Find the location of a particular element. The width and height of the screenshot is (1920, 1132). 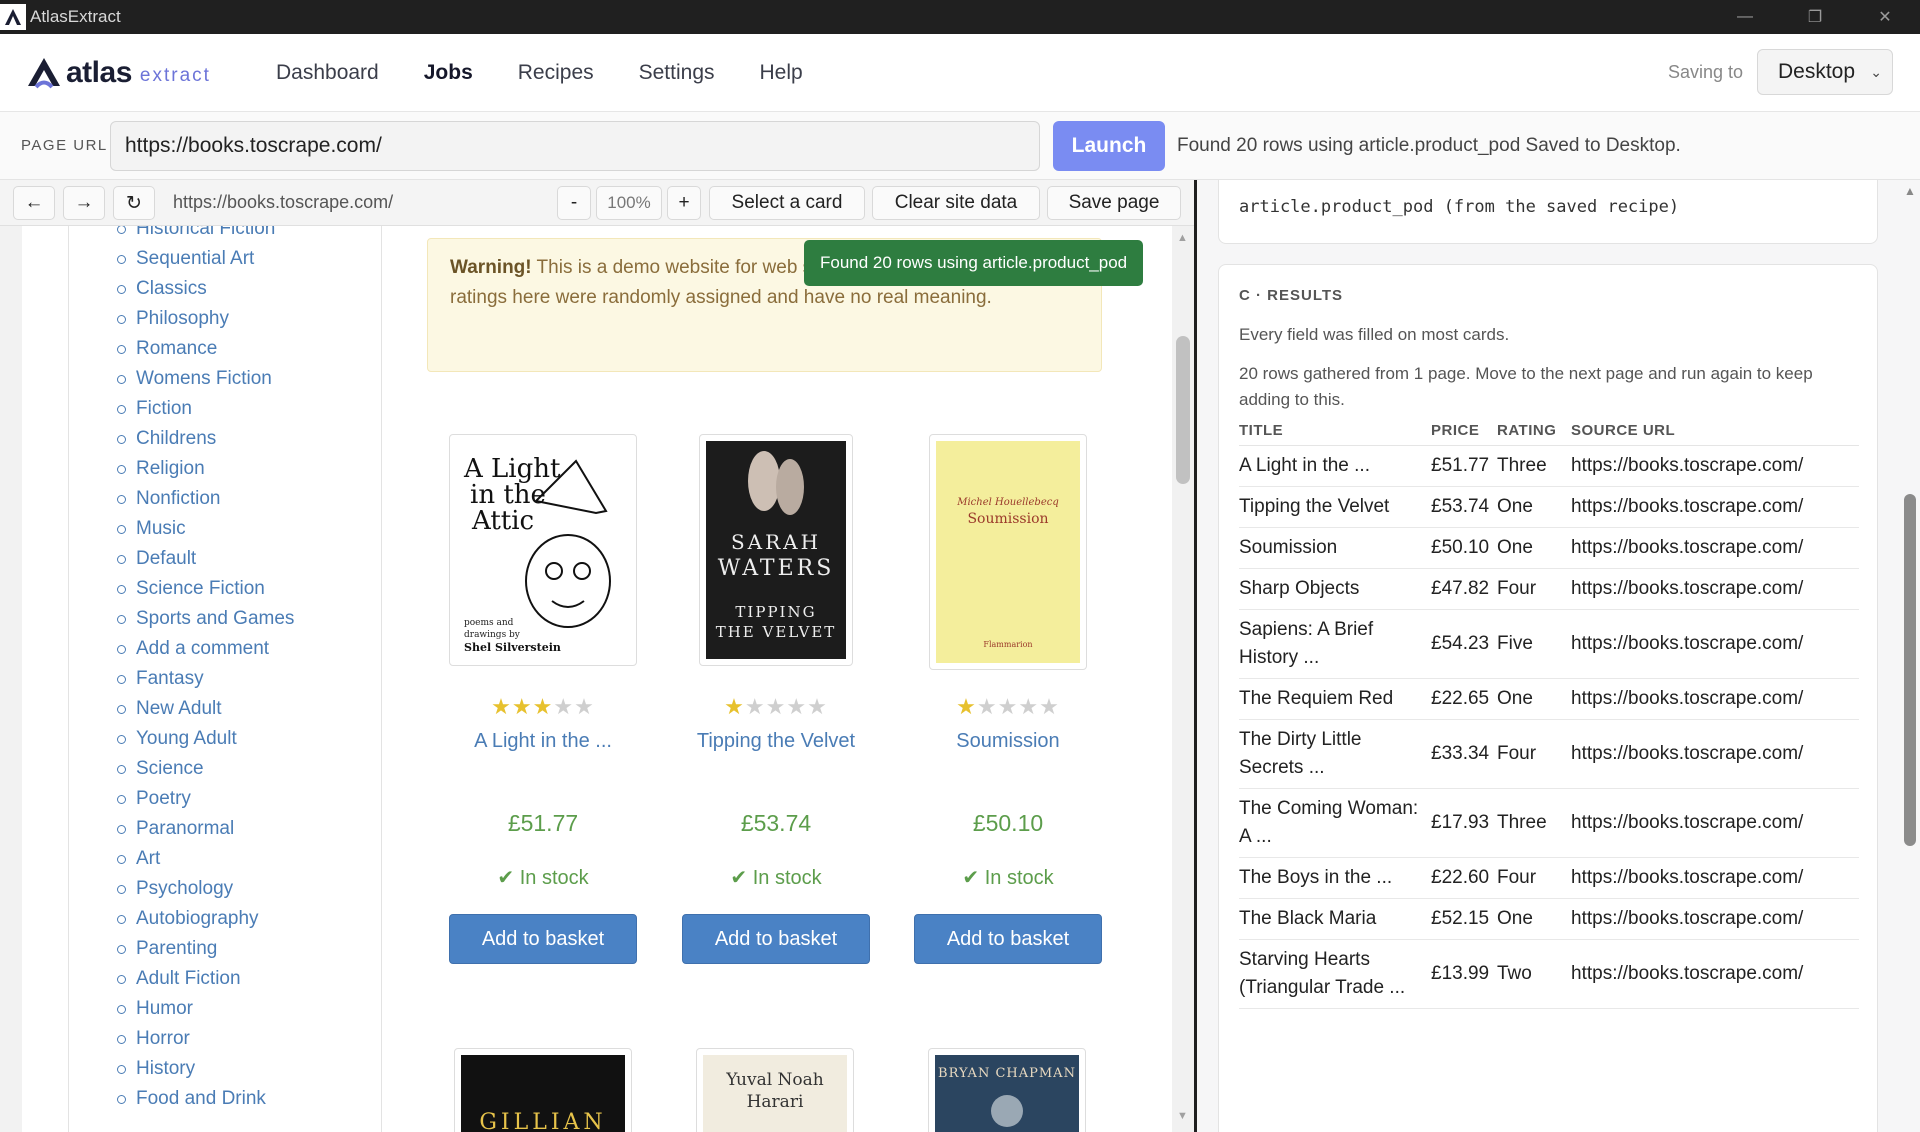

category-link: Young Adult is located at coordinates (205, 739).